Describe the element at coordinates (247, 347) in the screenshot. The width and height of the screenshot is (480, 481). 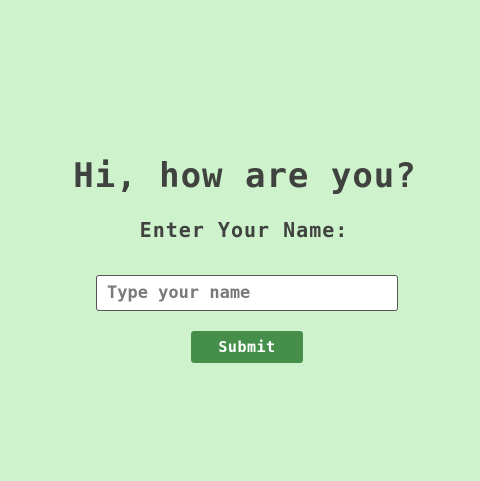
I see `submit-button: Submit` at that location.